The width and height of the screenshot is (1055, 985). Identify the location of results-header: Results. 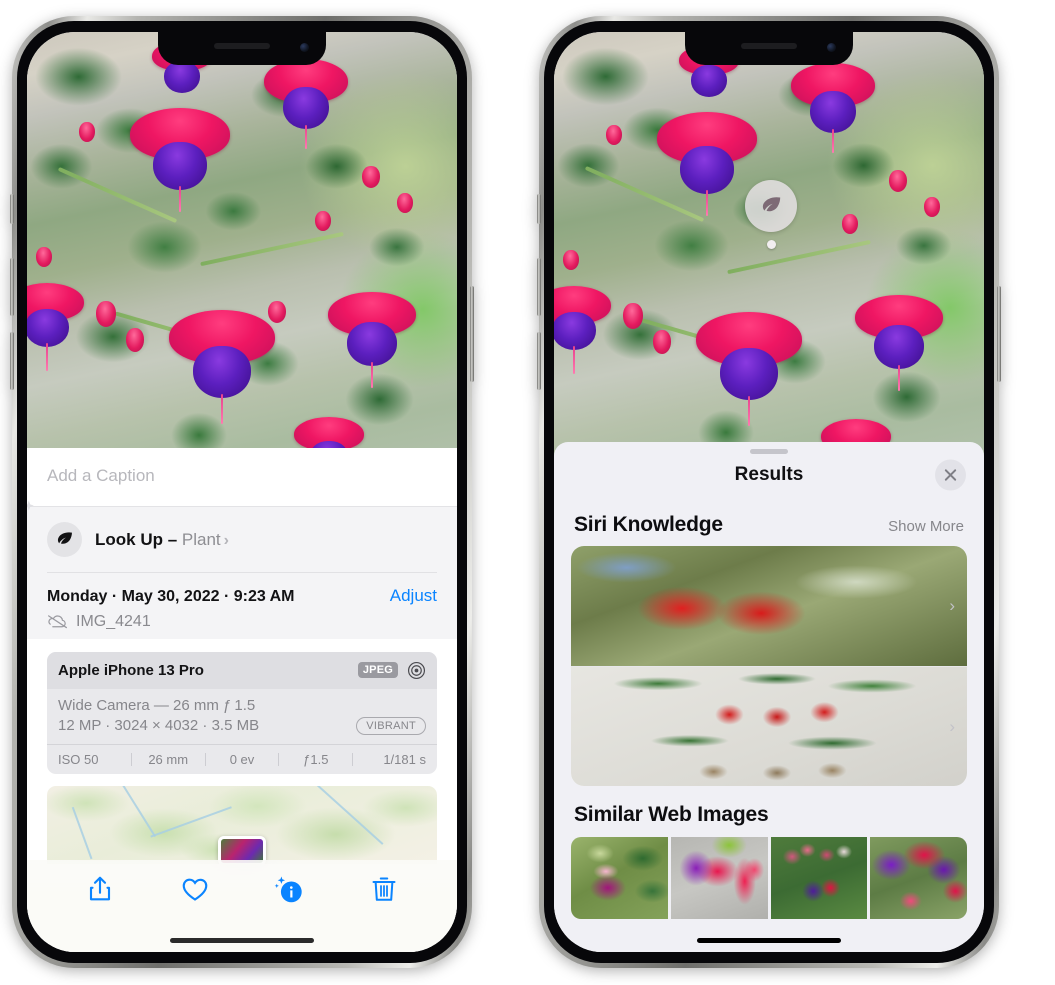
(769, 475).